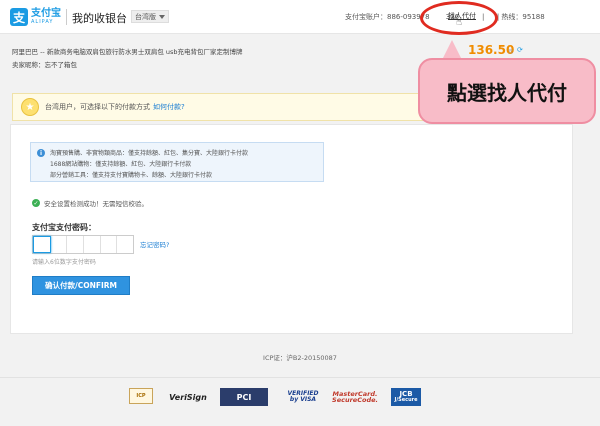 Image resolution: width=600 pixels, height=426 pixels. I want to click on seller-line: 卖家昵称：忘不了箱包, so click(44, 64).